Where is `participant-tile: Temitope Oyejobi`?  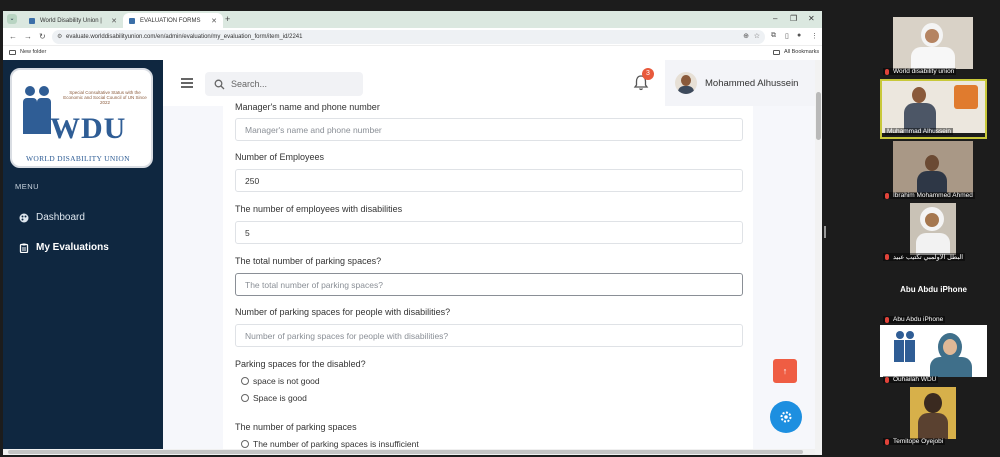
participant-tile: Temitope Oyejobi is located at coordinates (933, 417).